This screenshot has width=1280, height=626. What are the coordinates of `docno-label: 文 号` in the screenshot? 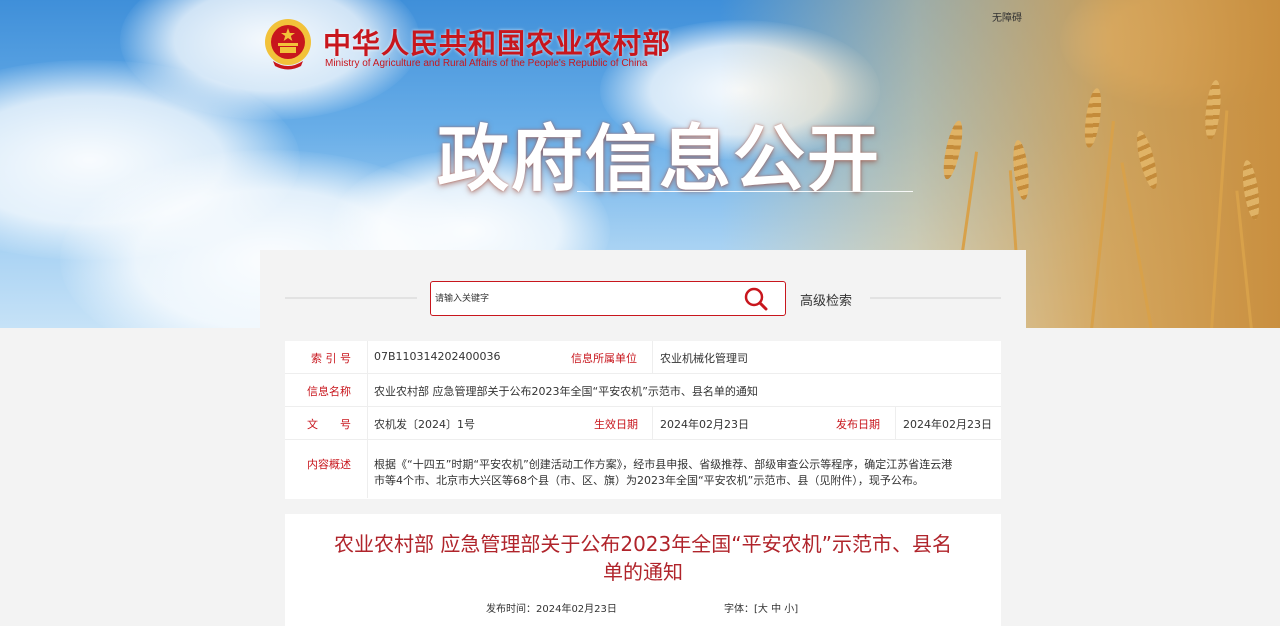 It's located at (329, 424).